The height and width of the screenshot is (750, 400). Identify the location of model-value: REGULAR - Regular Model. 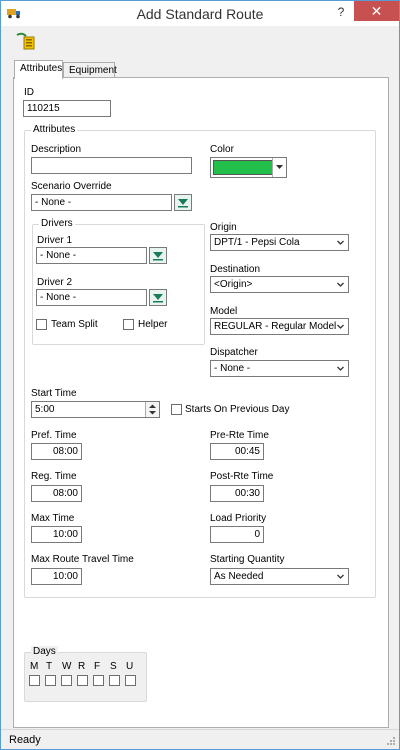
(275, 326).